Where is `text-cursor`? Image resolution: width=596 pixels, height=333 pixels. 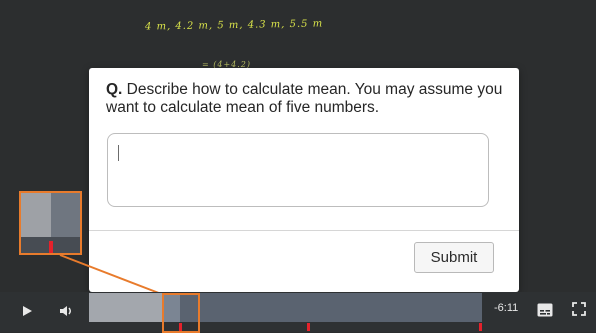
text-cursor is located at coordinates (118, 153).